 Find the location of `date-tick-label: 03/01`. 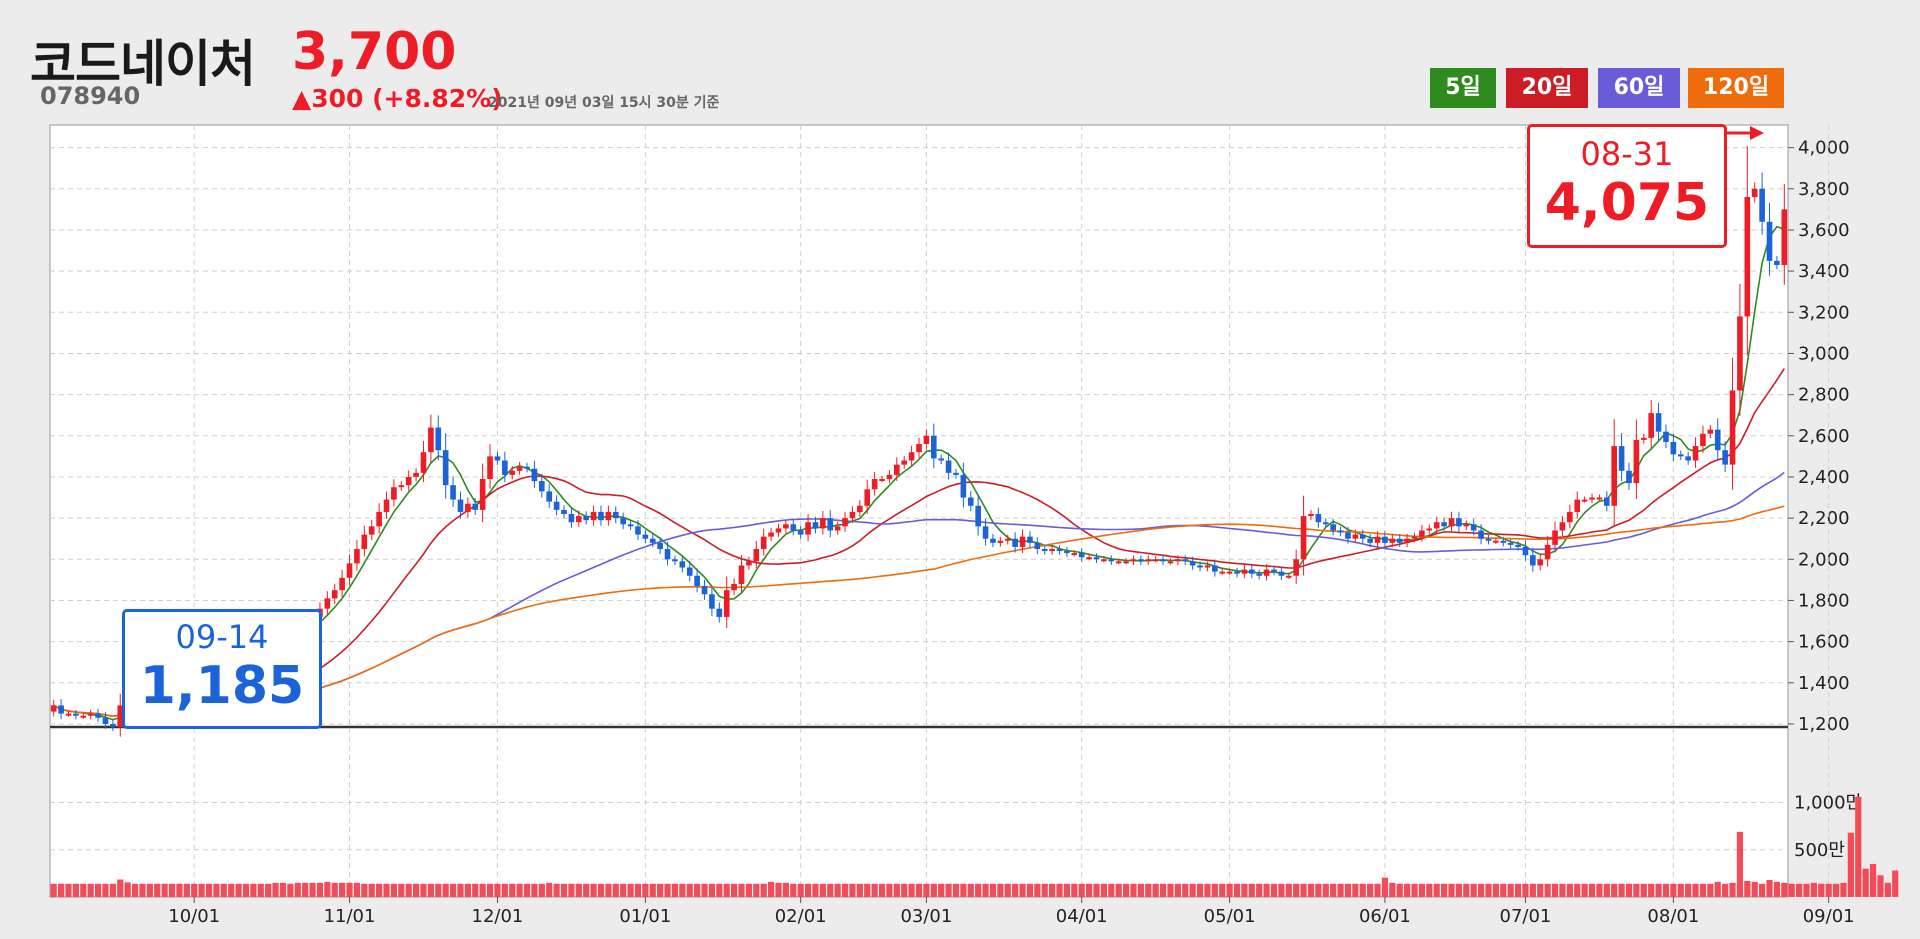

date-tick-label: 03/01 is located at coordinates (926, 916).